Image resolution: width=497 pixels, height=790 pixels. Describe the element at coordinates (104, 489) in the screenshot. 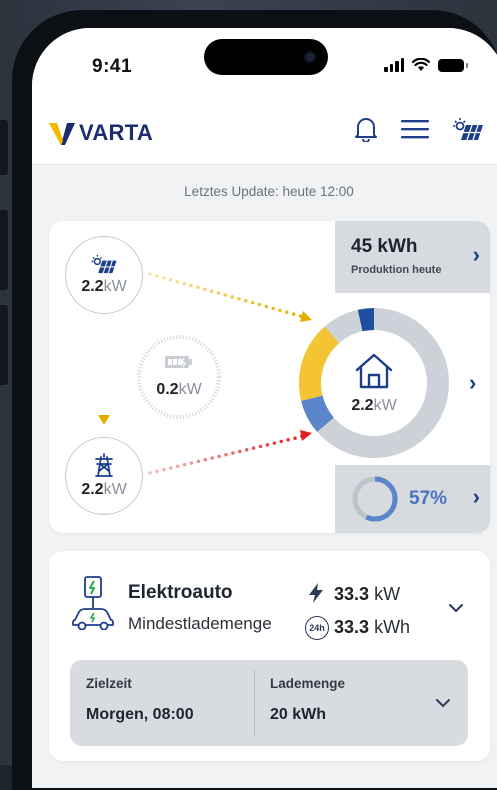

I see `grid-power-value: 2.2kW` at that location.